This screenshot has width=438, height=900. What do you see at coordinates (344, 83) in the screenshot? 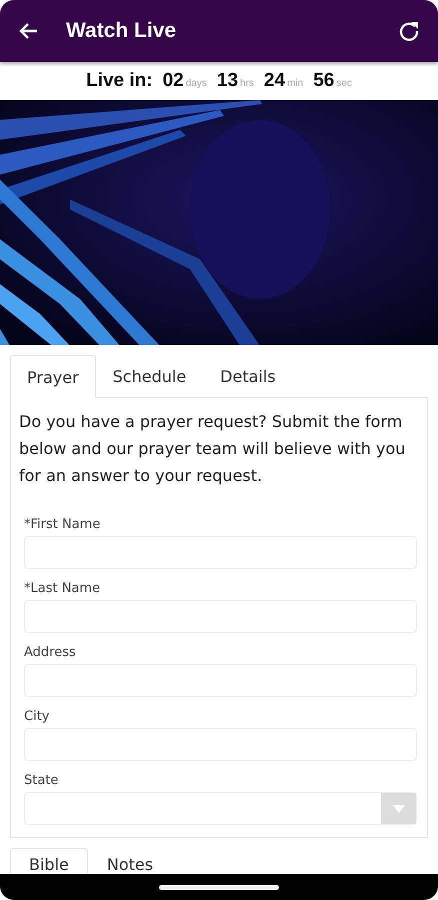
I see `countdown-unit: sec` at bounding box center [344, 83].